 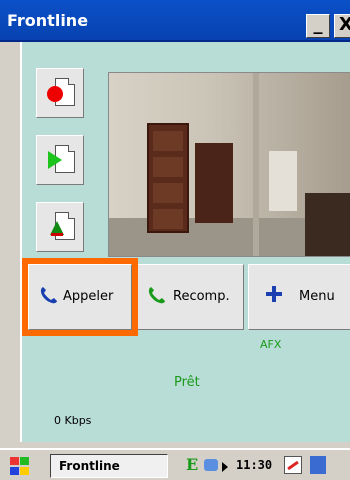 What do you see at coordinates (201, 296) in the screenshot?
I see `redial-button-label: Recomp.` at bounding box center [201, 296].